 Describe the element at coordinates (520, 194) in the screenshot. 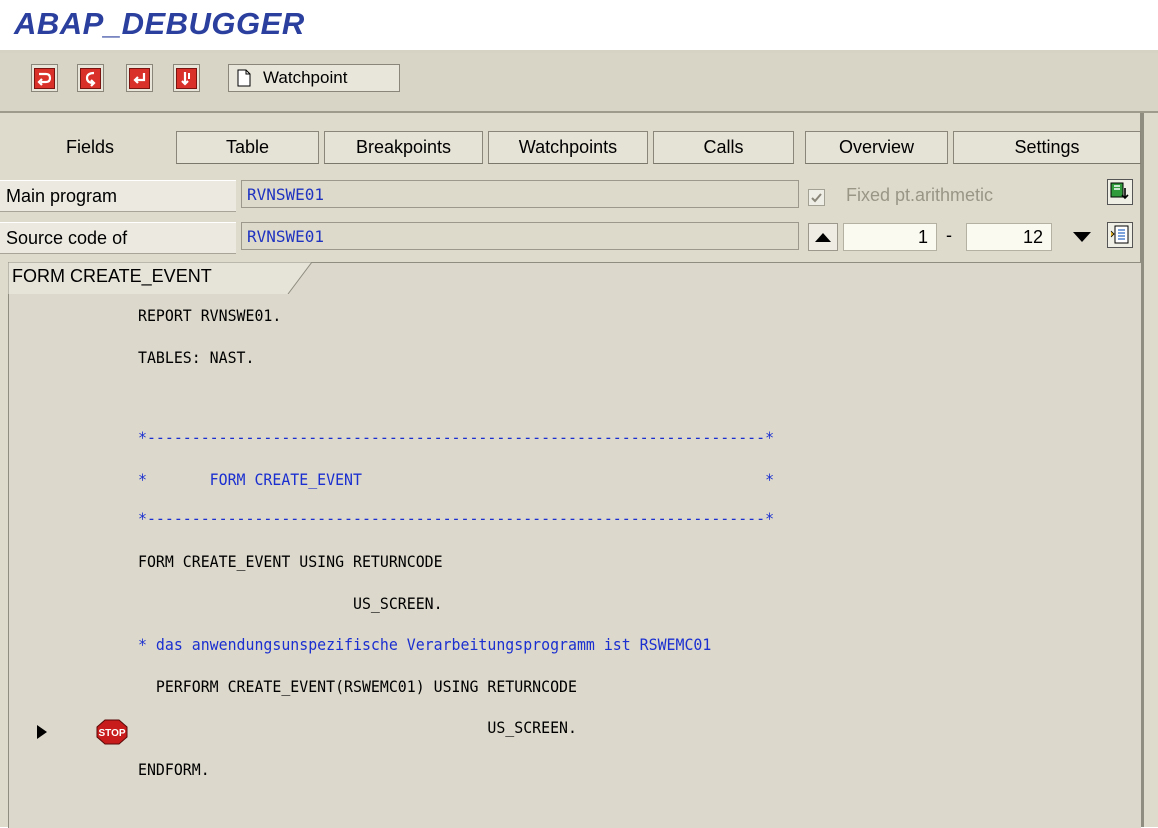

I see `main-program-field: RVNSWE01` at that location.